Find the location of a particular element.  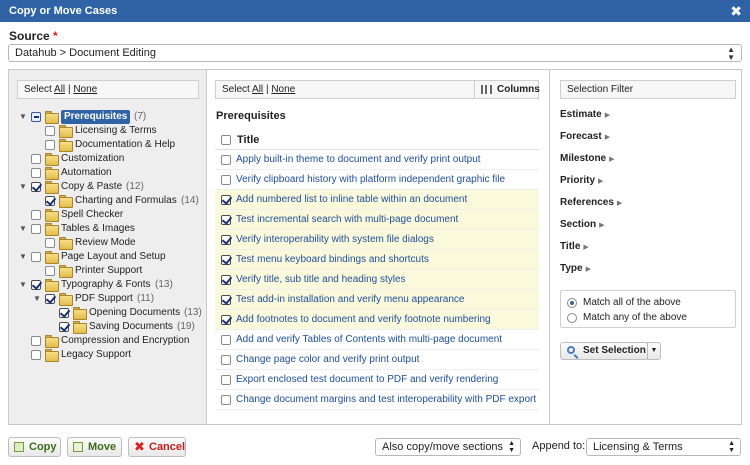

close-icon: ✖ is located at coordinates (736, 11).